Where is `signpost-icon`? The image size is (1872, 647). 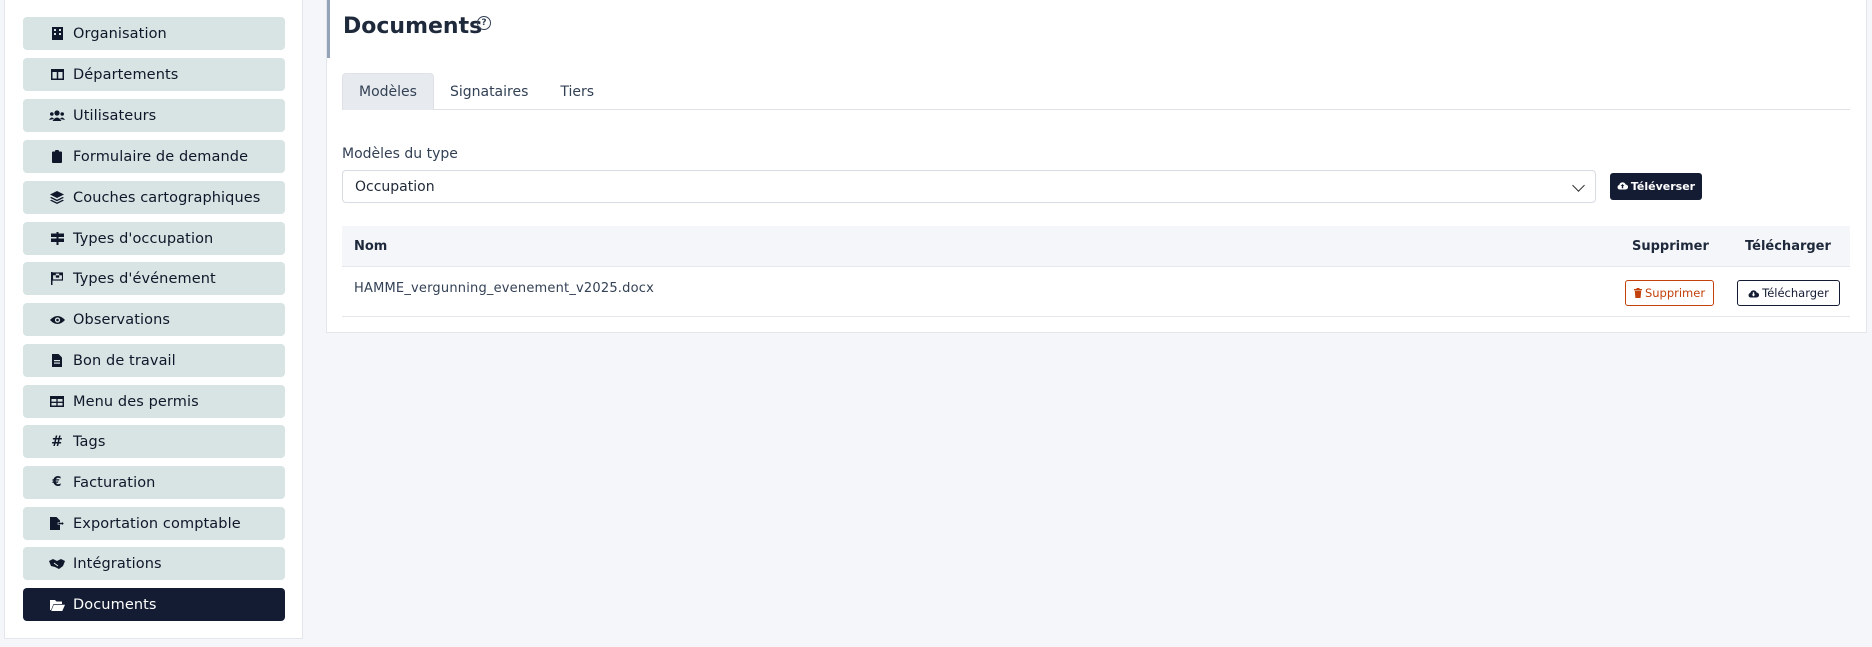
signpost-icon is located at coordinates (57, 239).